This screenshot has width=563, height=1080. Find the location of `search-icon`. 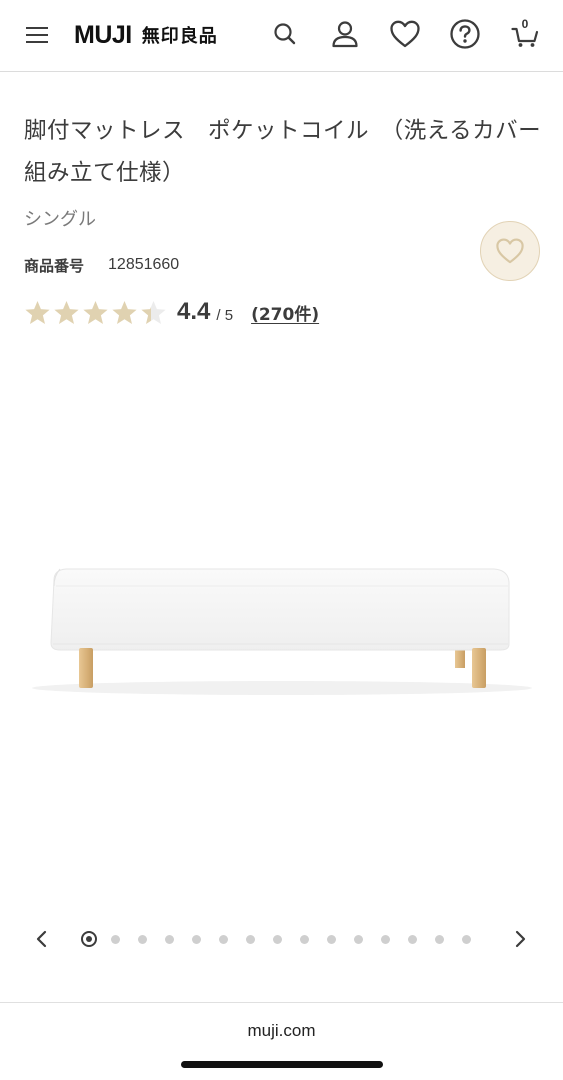

search-icon is located at coordinates (285, 34).